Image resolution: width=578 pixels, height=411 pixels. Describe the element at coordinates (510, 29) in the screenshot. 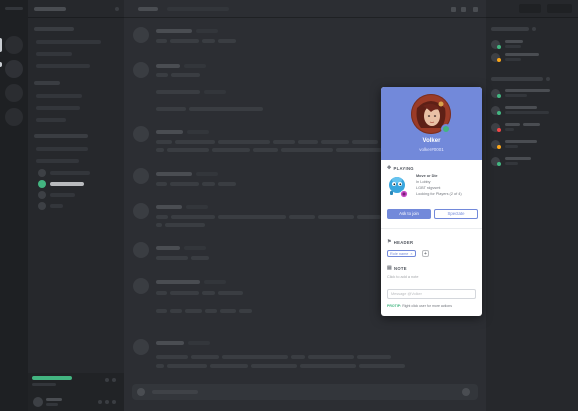

I see `member-group-title` at that location.